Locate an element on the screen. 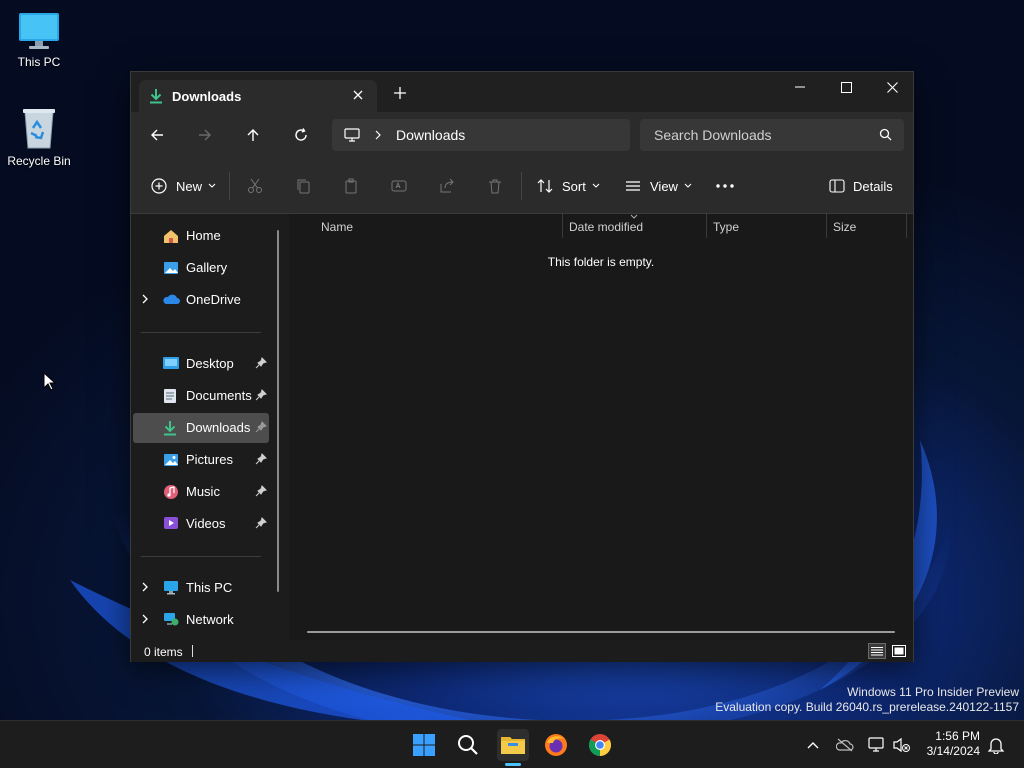 Image resolution: width=1024 pixels, height=768 pixels. trash-icon is located at coordinates (495, 186).